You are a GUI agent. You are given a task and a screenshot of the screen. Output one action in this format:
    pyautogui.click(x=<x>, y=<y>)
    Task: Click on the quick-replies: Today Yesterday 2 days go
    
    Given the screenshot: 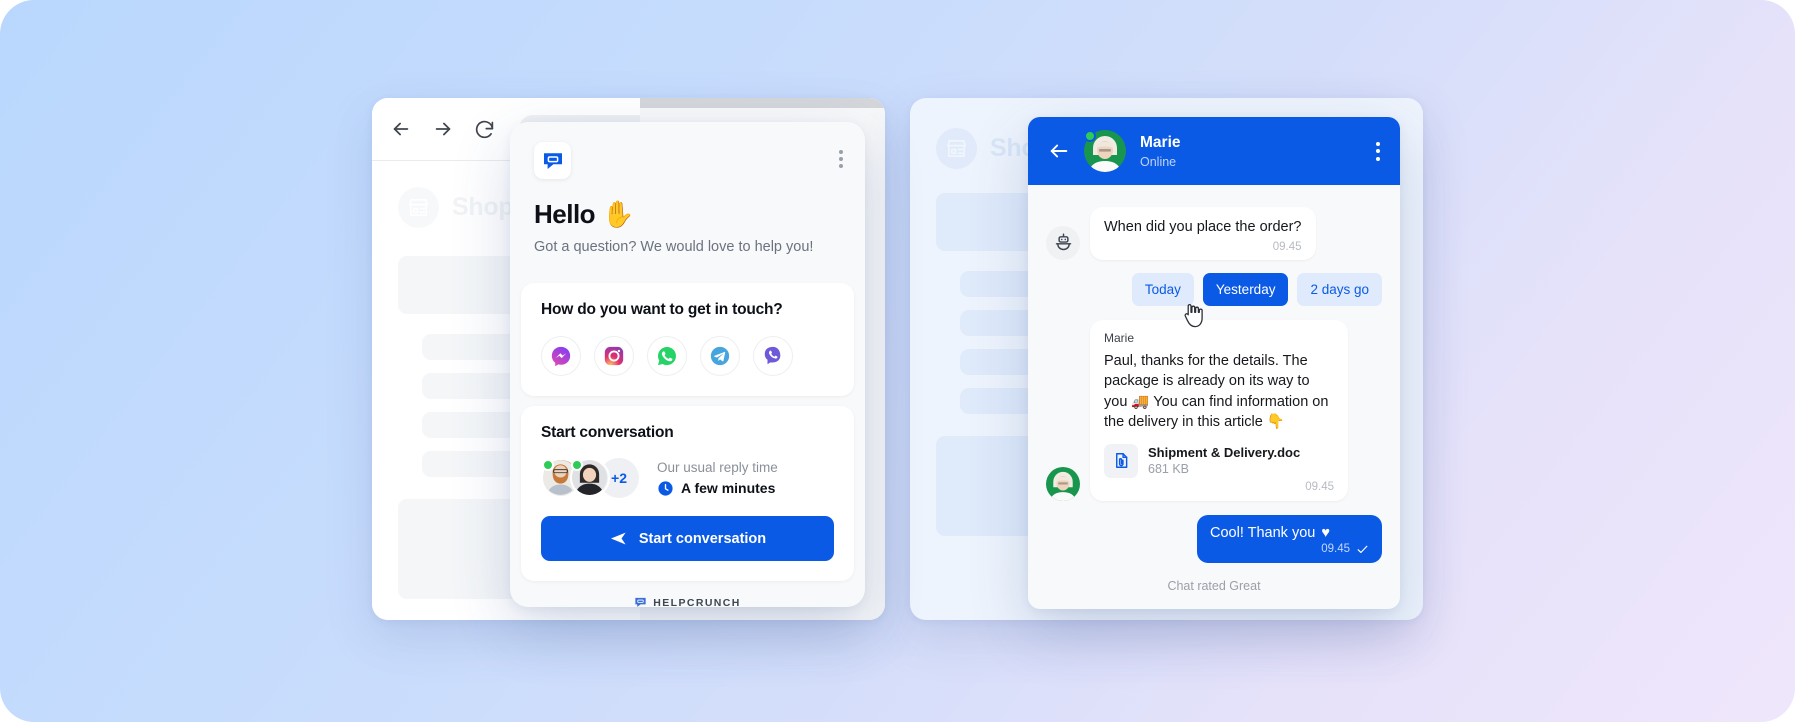 What is the action you would take?
    pyautogui.click(x=1214, y=299)
    